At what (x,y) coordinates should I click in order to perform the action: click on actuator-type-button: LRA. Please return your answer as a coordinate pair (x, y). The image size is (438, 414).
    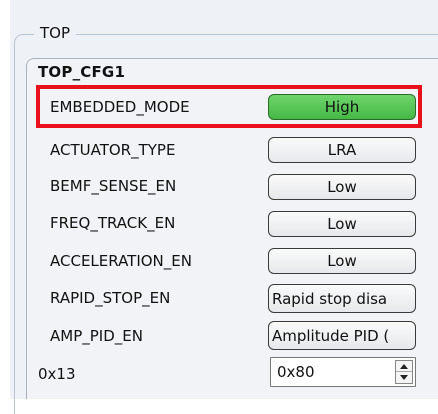
    Looking at the image, I should click on (342, 150).